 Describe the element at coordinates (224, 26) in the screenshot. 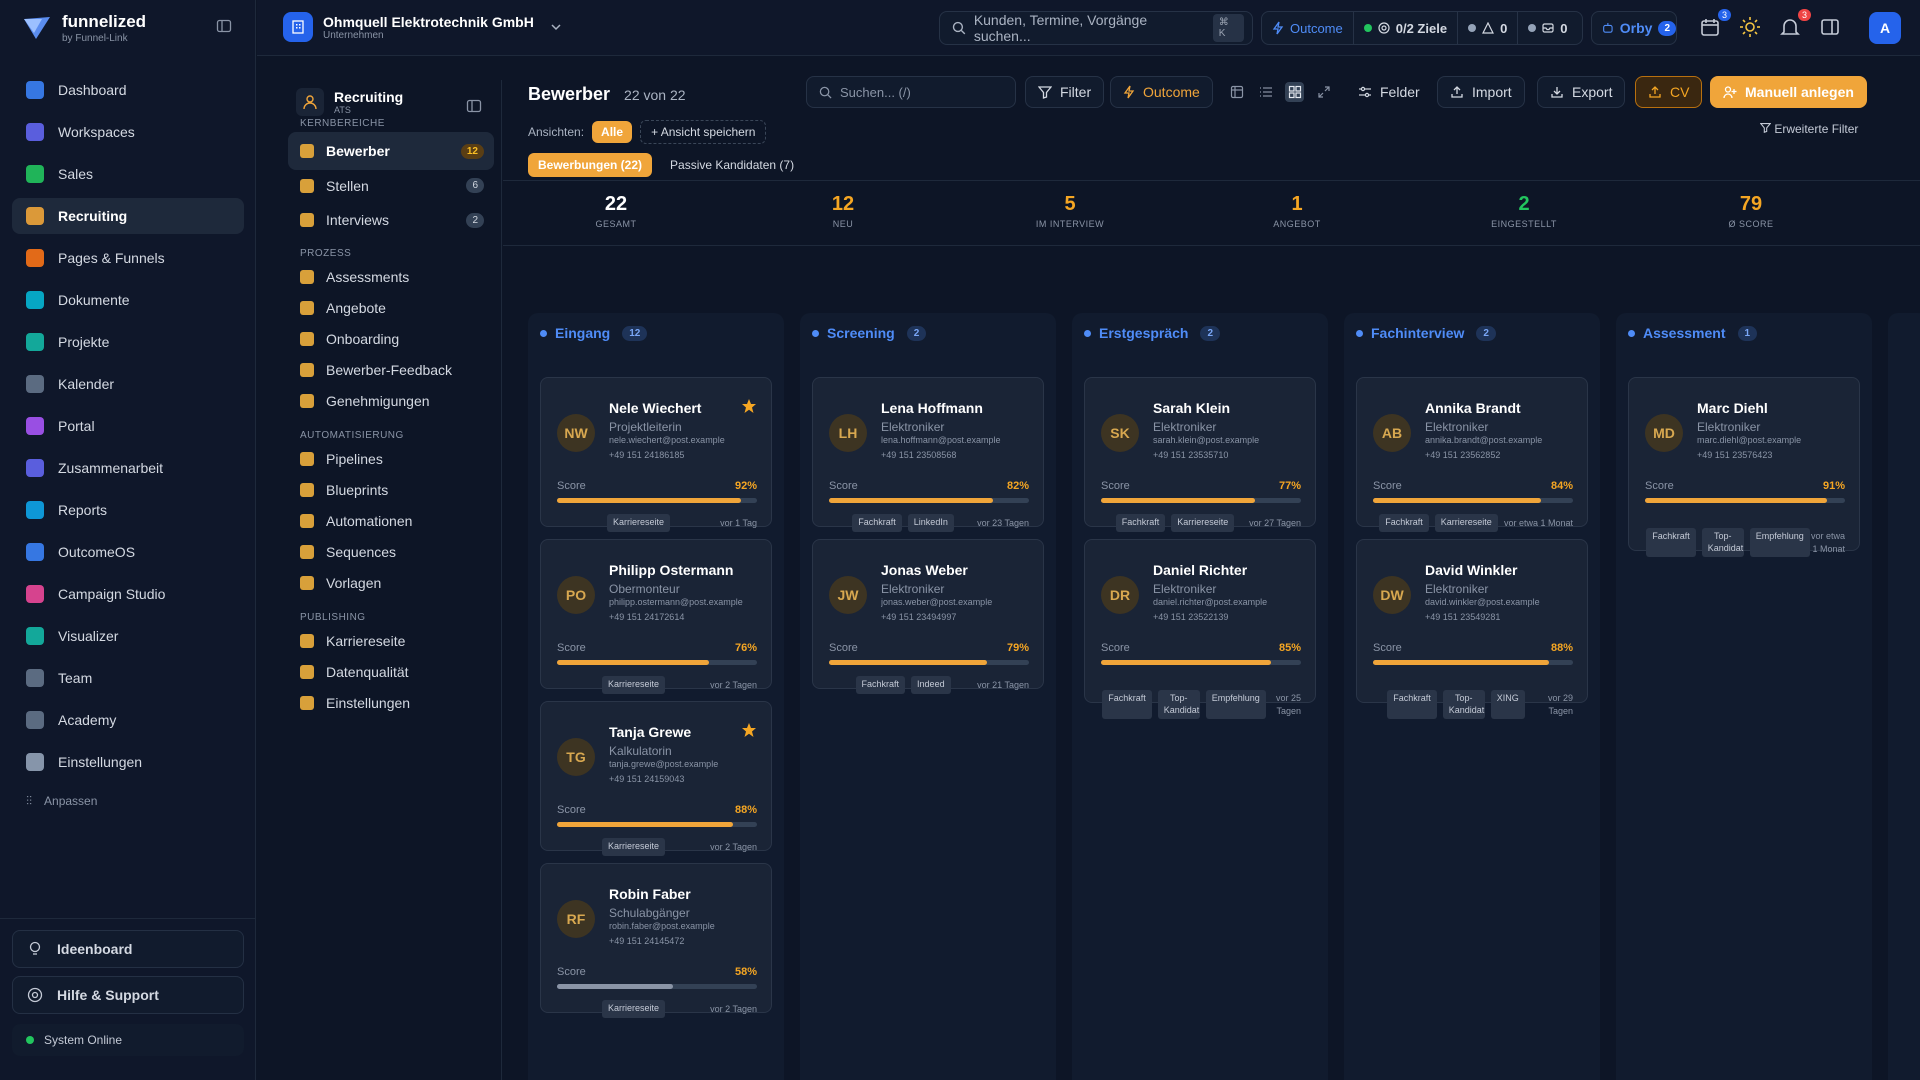

I see `sidebar-collapse-icon` at that location.